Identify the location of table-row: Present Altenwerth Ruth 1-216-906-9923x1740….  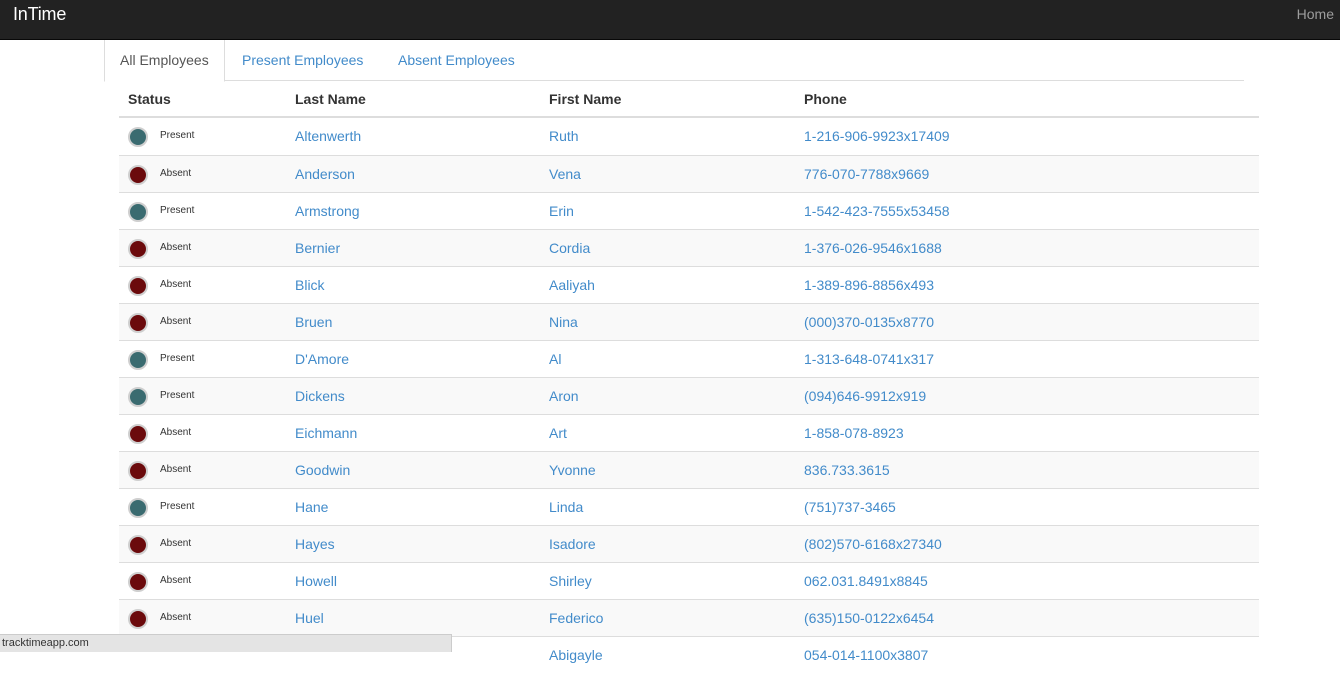
(689, 136).